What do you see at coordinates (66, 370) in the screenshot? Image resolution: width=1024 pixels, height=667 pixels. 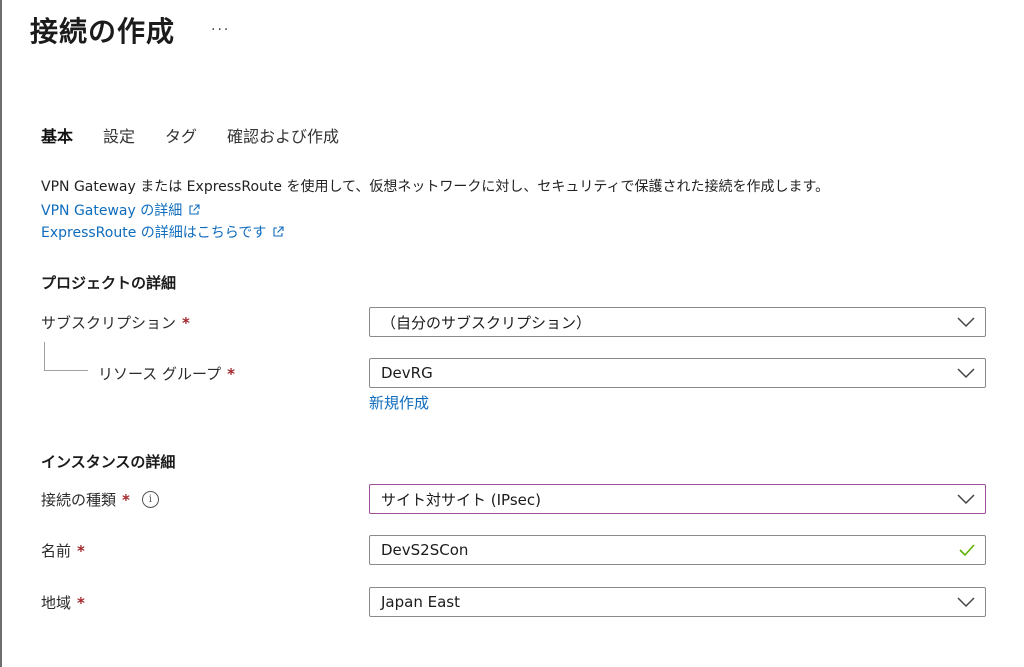 I see `tree-connector-horizontal` at bounding box center [66, 370].